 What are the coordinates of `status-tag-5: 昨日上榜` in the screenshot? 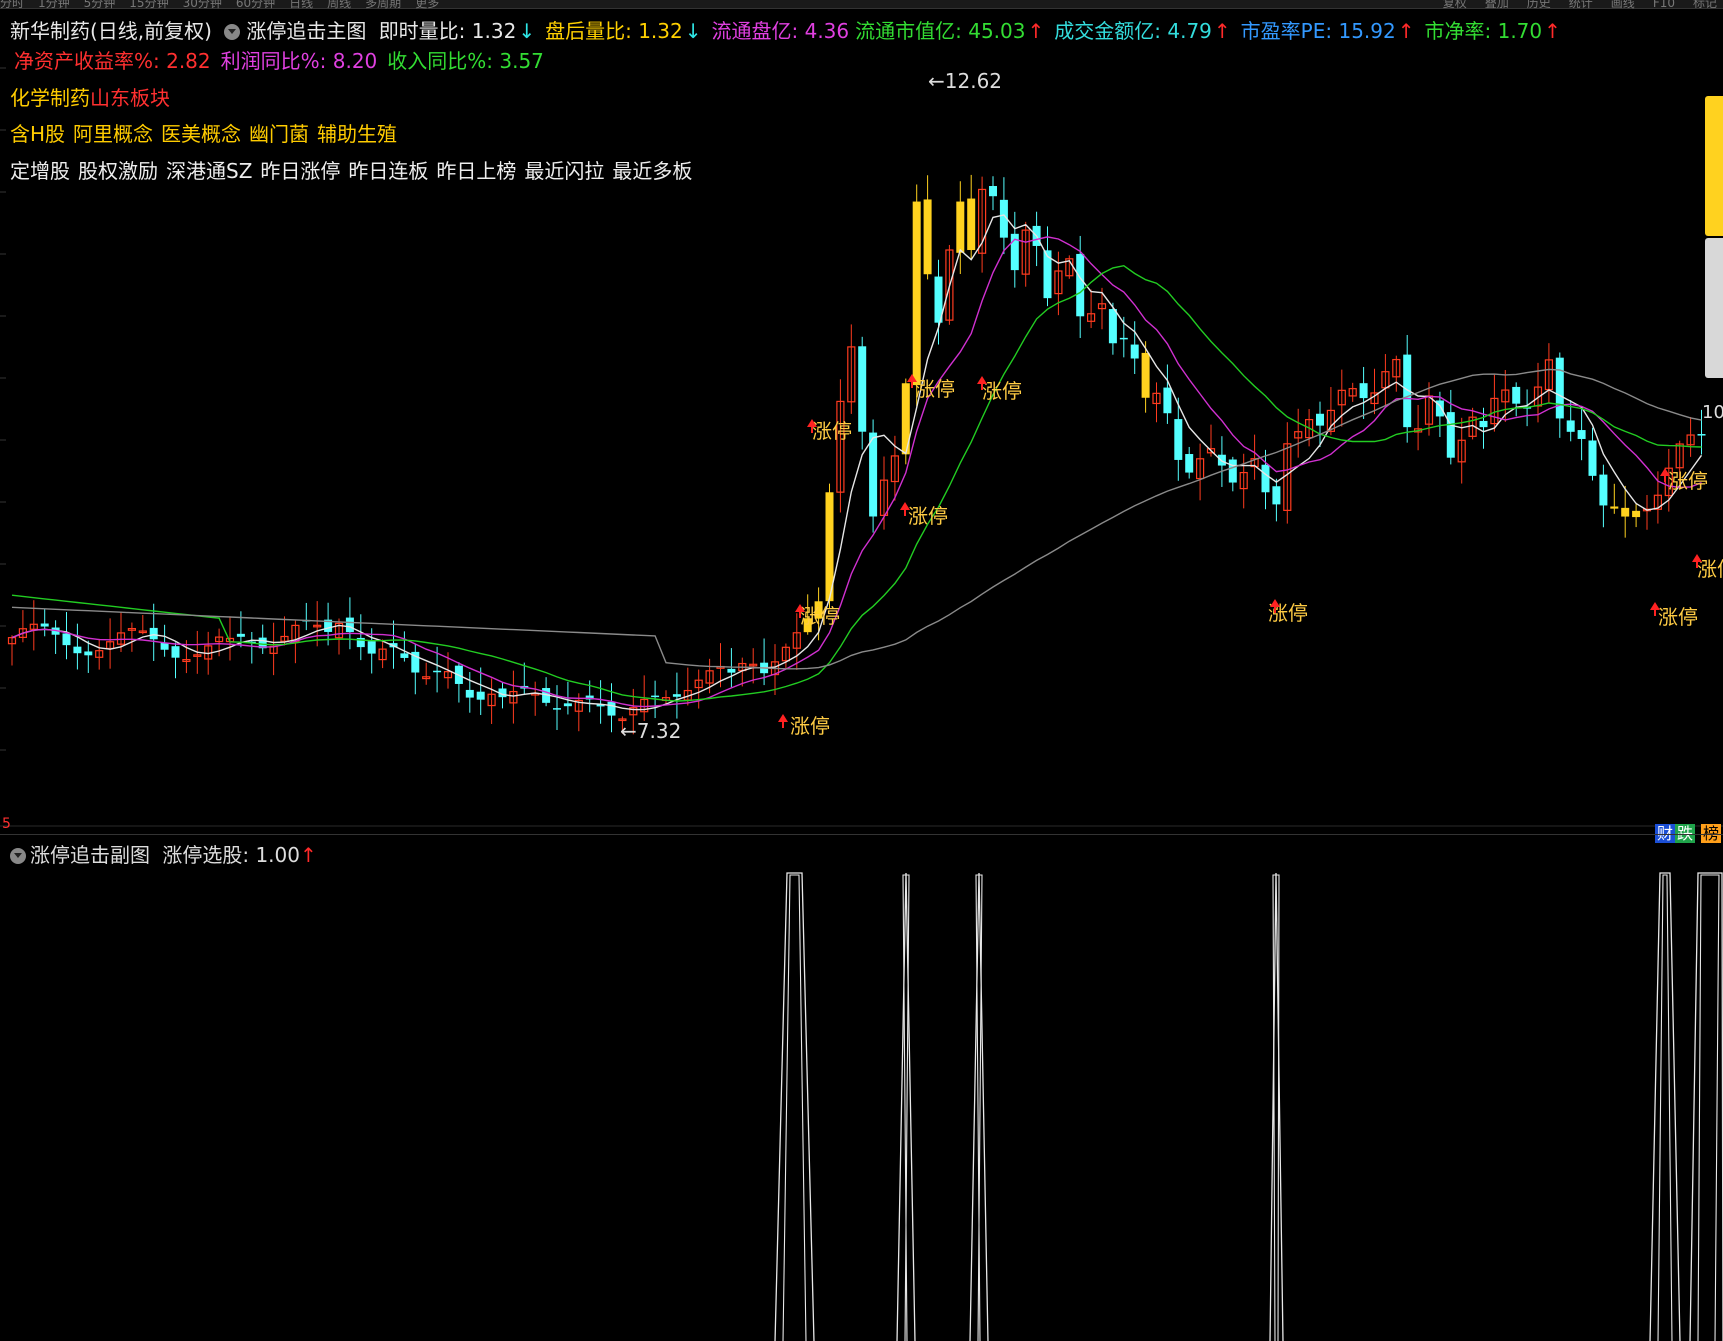 It's located at (476, 171).